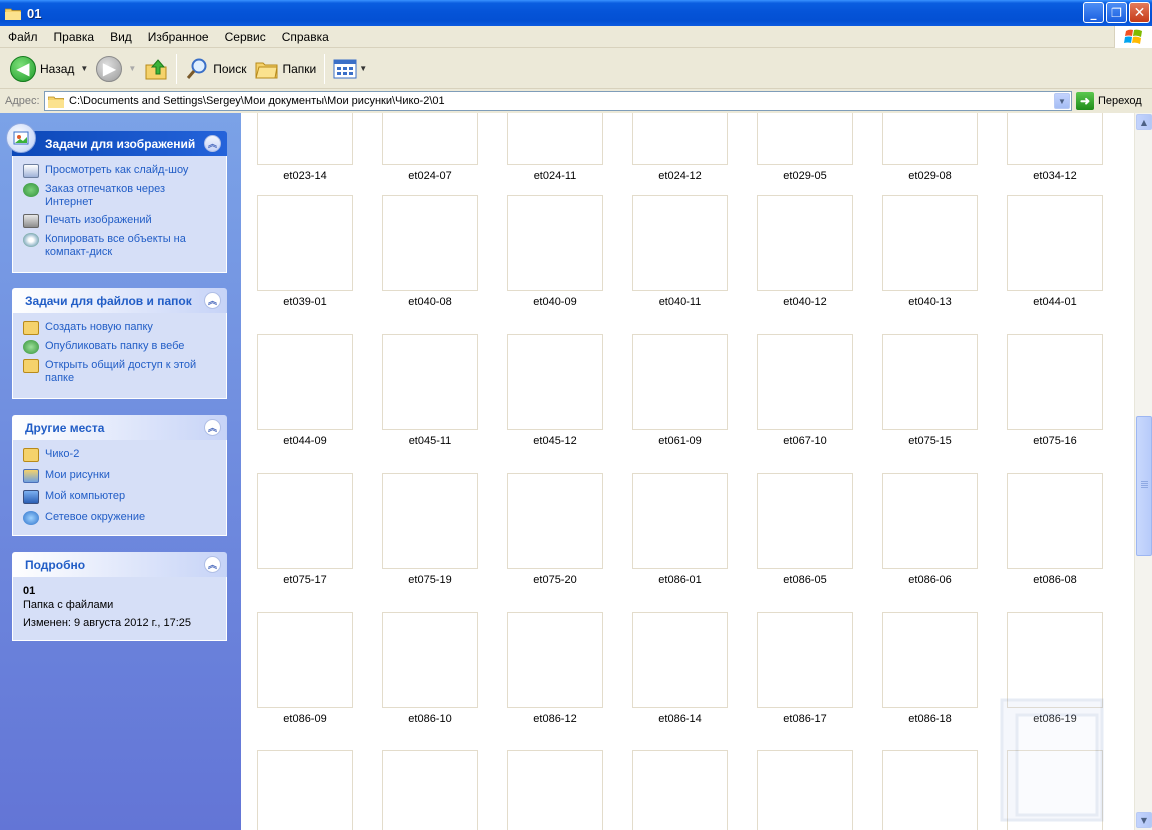 This screenshot has height=830, width=1152. I want to click on thumbnail-filename: et029-08, so click(930, 176).